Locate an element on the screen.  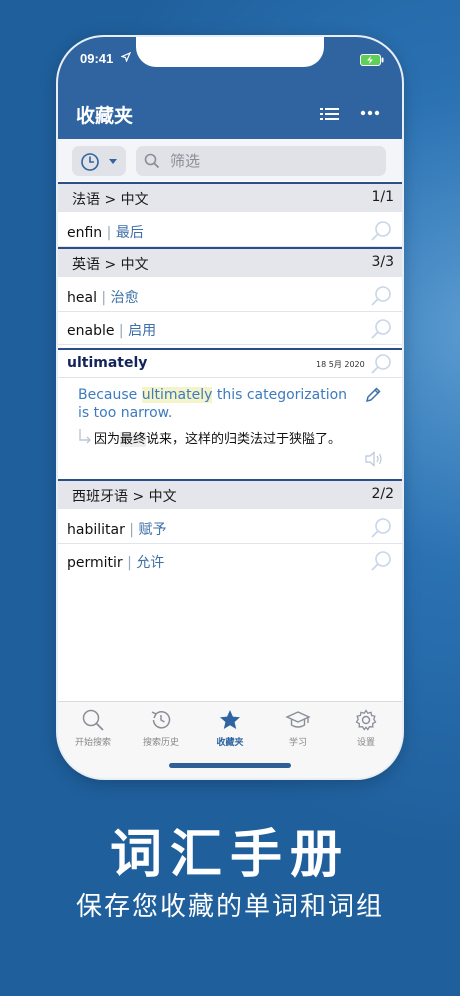
entry-date: 18 5月 2020 is located at coordinates (340, 364).